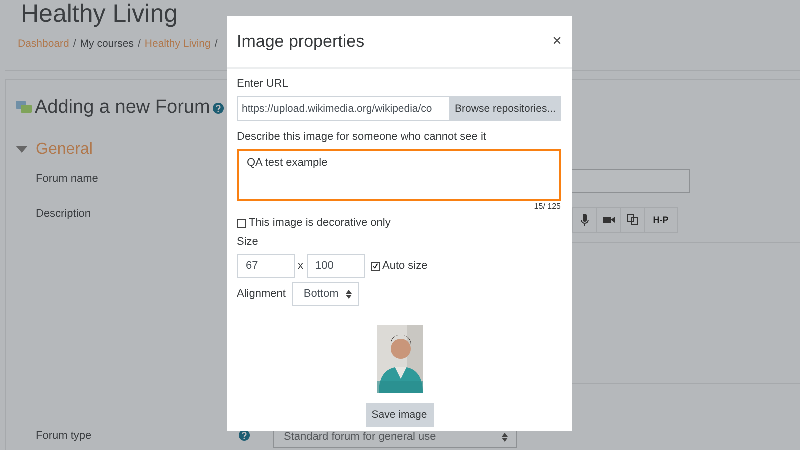 The height and width of the screenshot is (450, 800). Describe the element at coordinates (266, 266) in the screenshot. I see `width-field: 67` at that location.